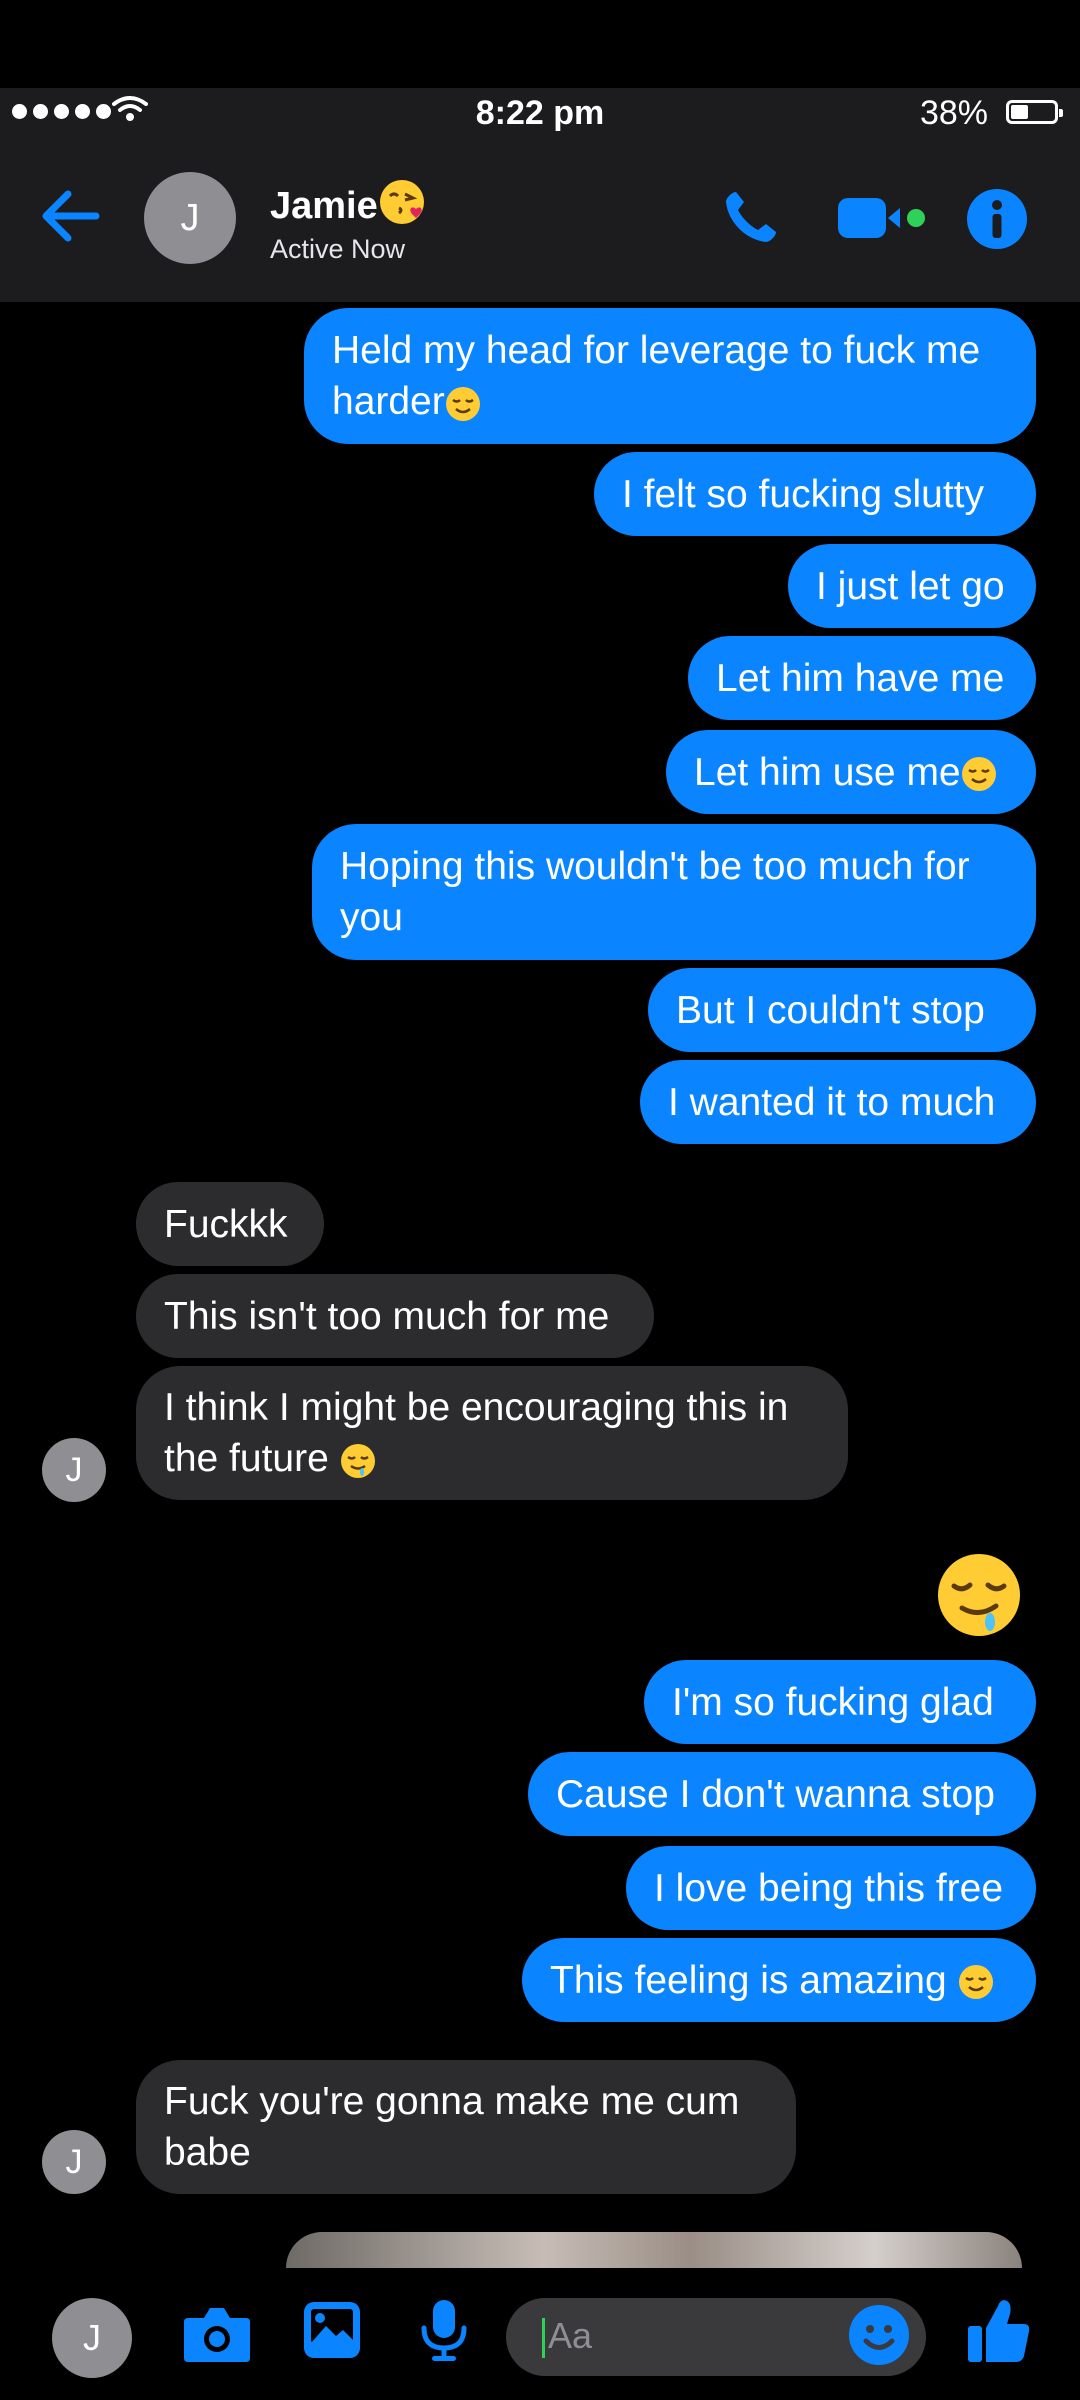 The image size is (1080, 2400). I want to click on message-text: I love being this free, so click(829, 1888).